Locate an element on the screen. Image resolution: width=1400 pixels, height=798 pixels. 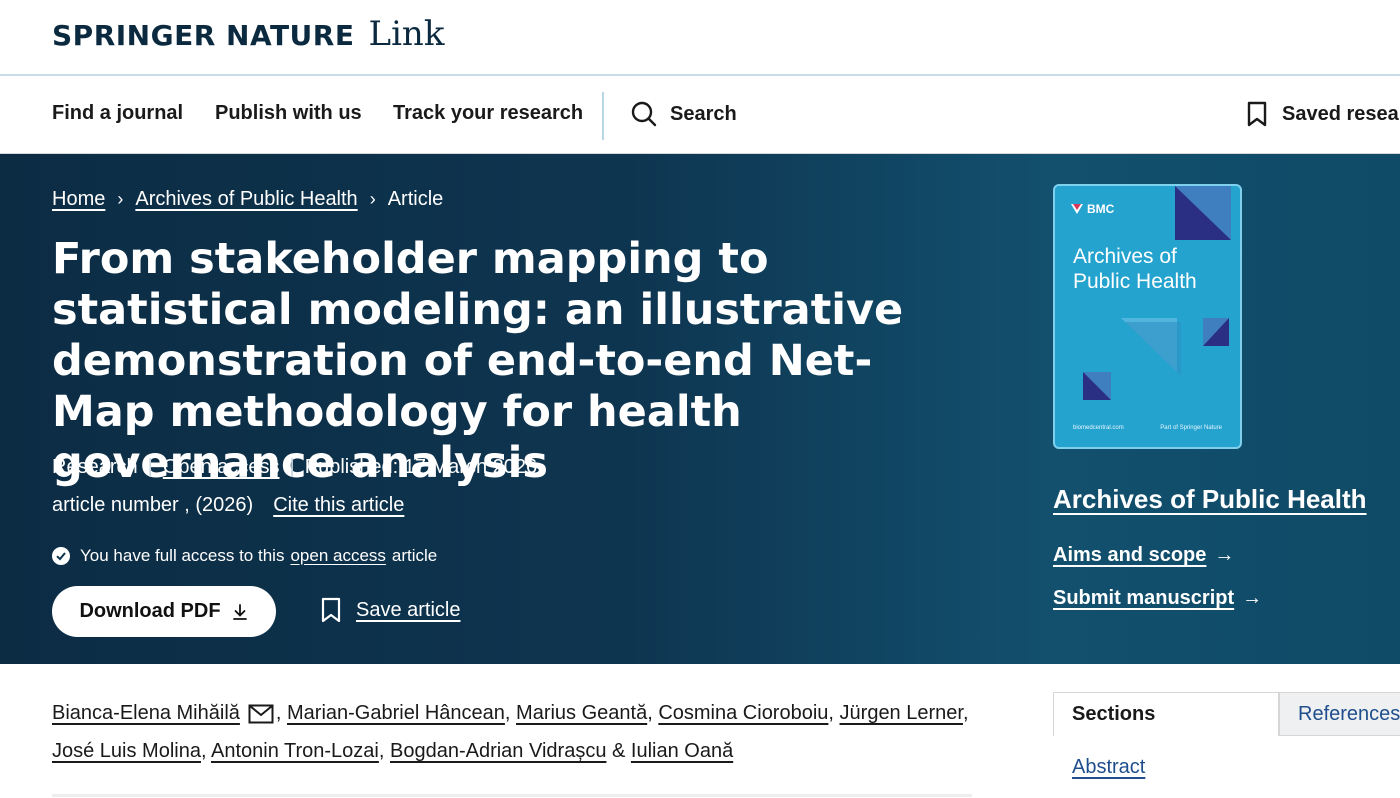
access-notice-prefix: You have full access to this is located at coordinates (182, 555).